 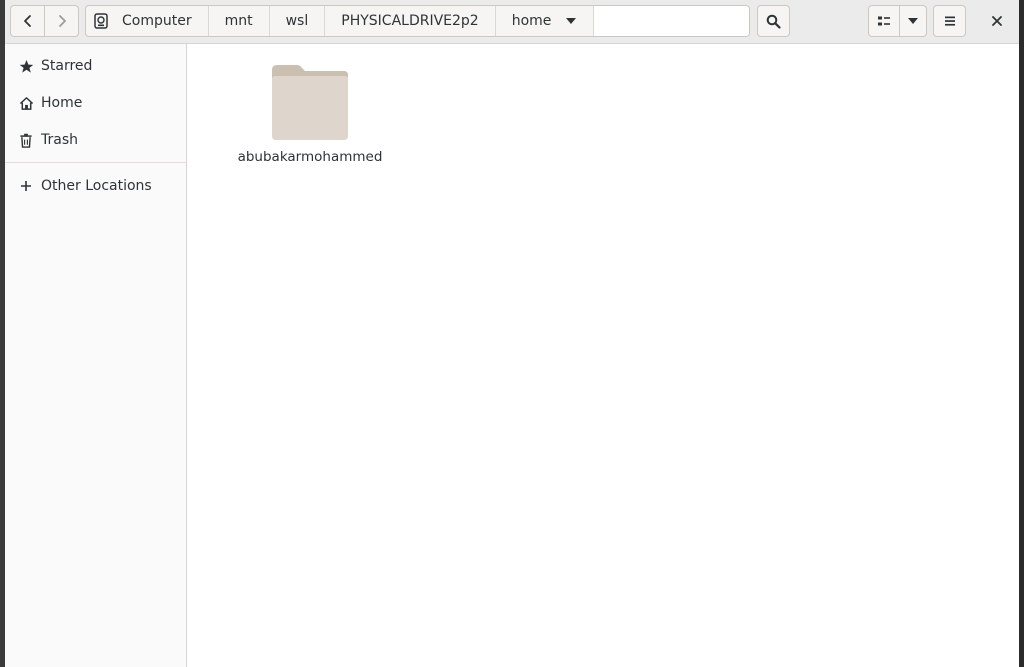 I want to click on view-menu-button, so click(x=913, y=21).